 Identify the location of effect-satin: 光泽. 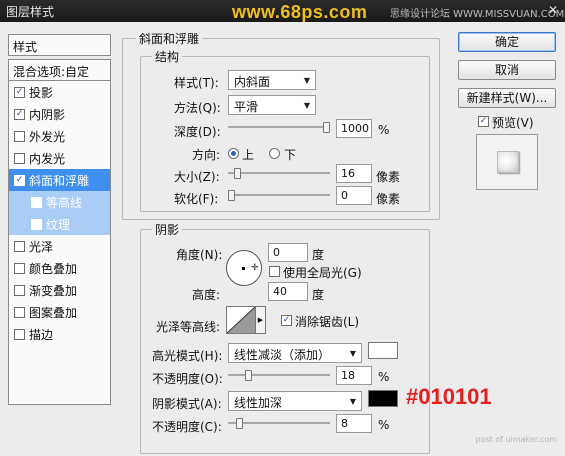
(59, 246).